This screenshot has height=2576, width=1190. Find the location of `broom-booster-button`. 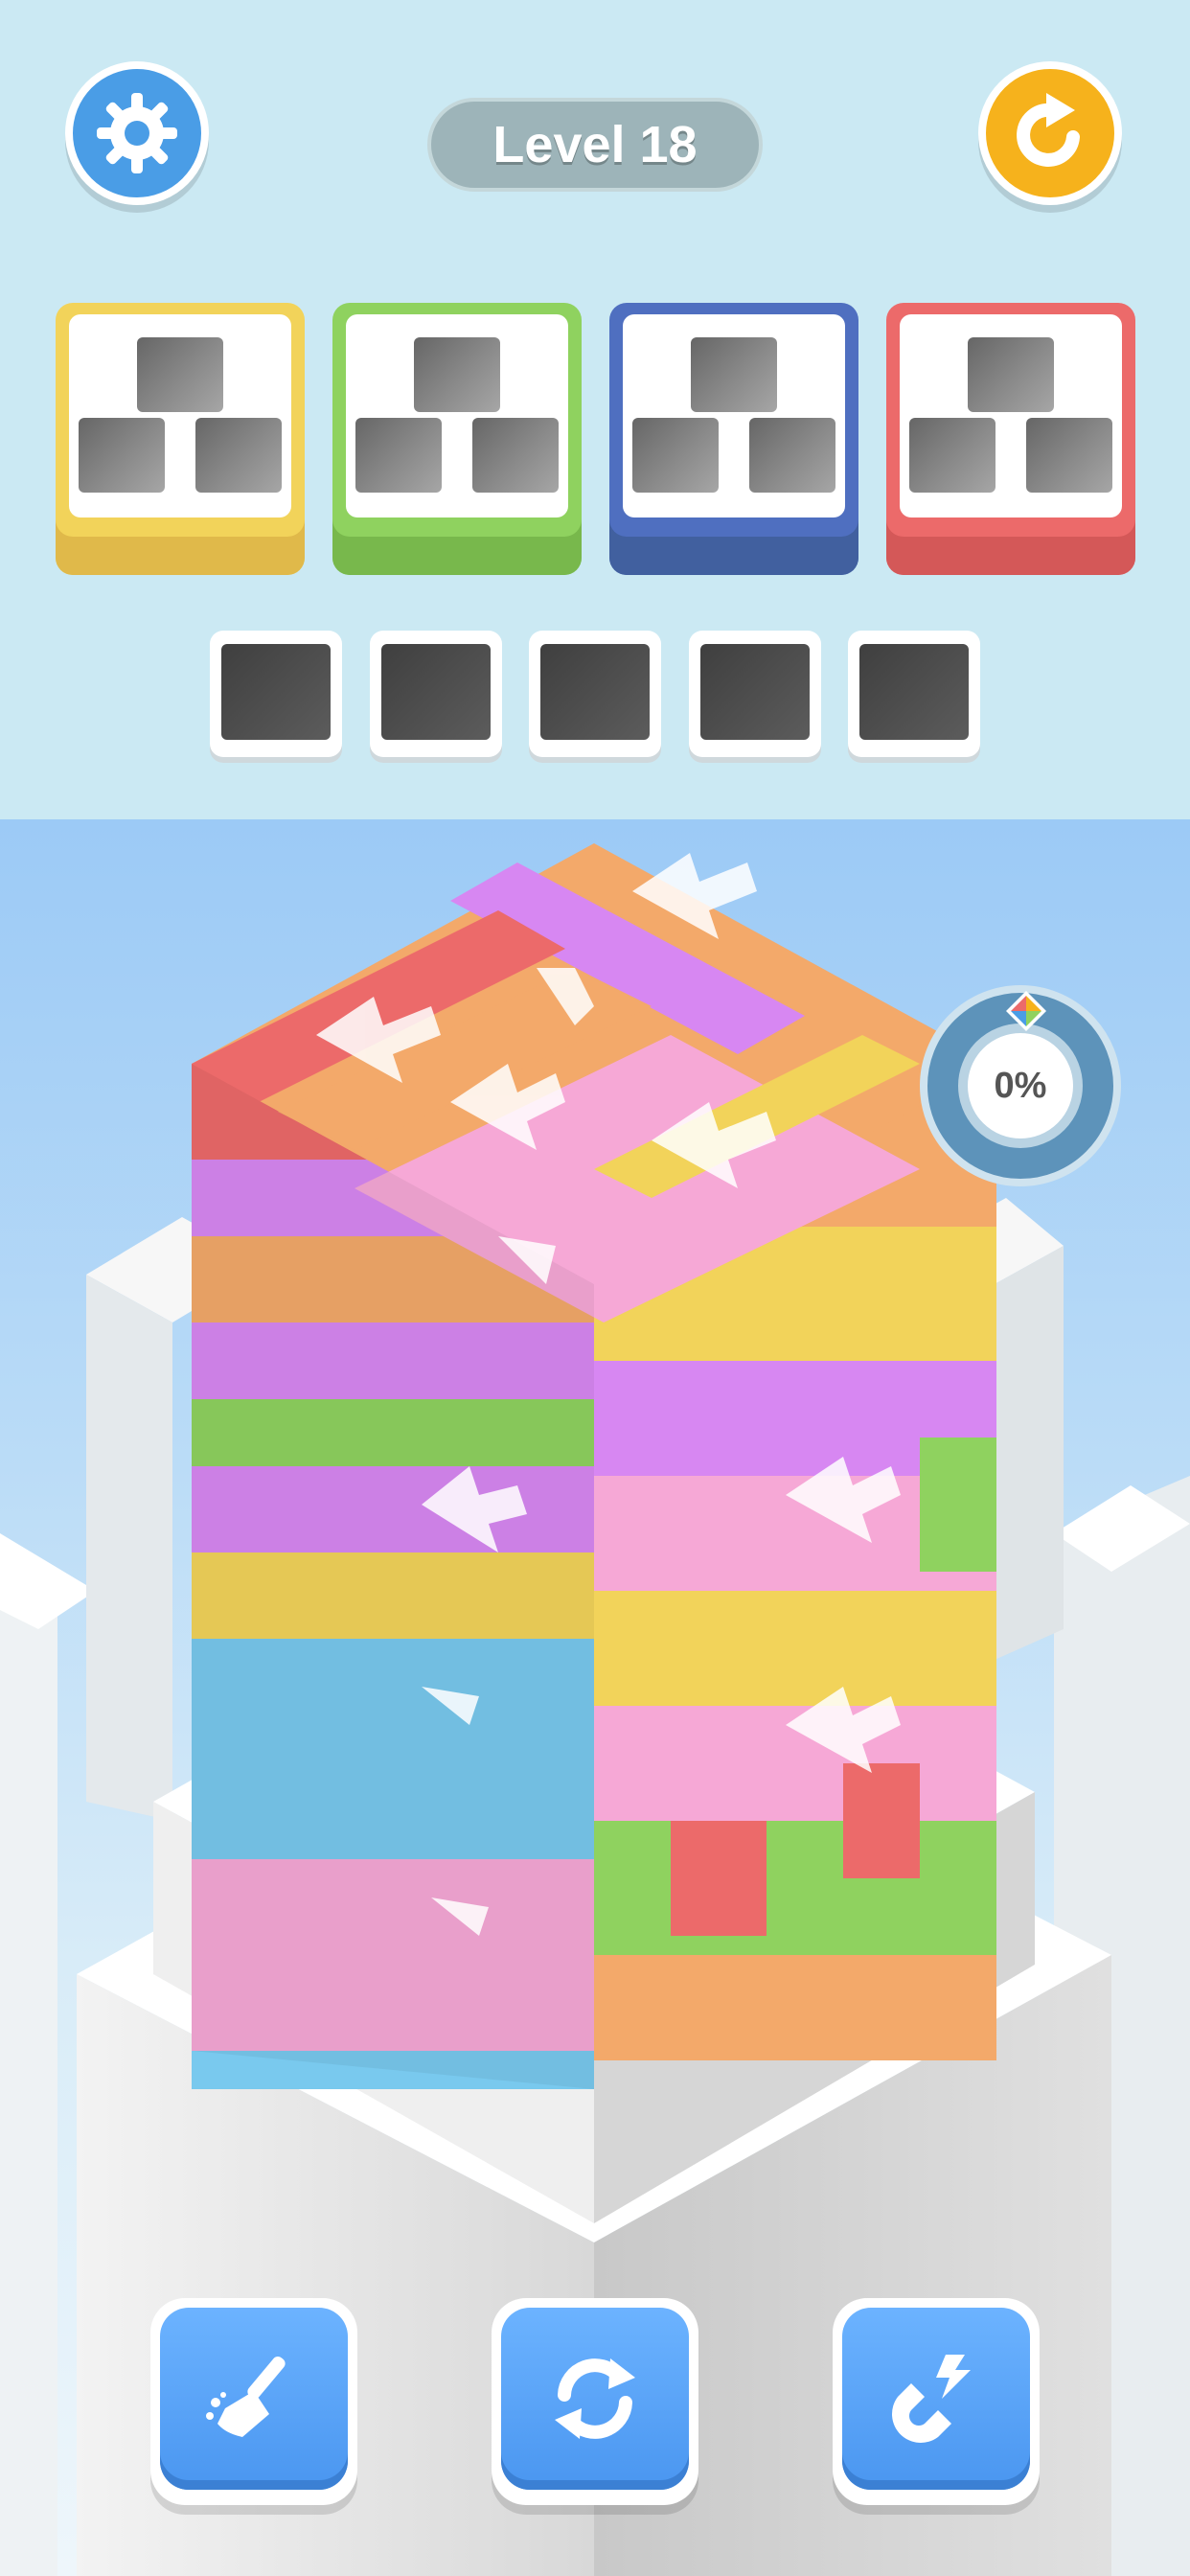

broom-booster-button is located at coordinates (254, 2401).